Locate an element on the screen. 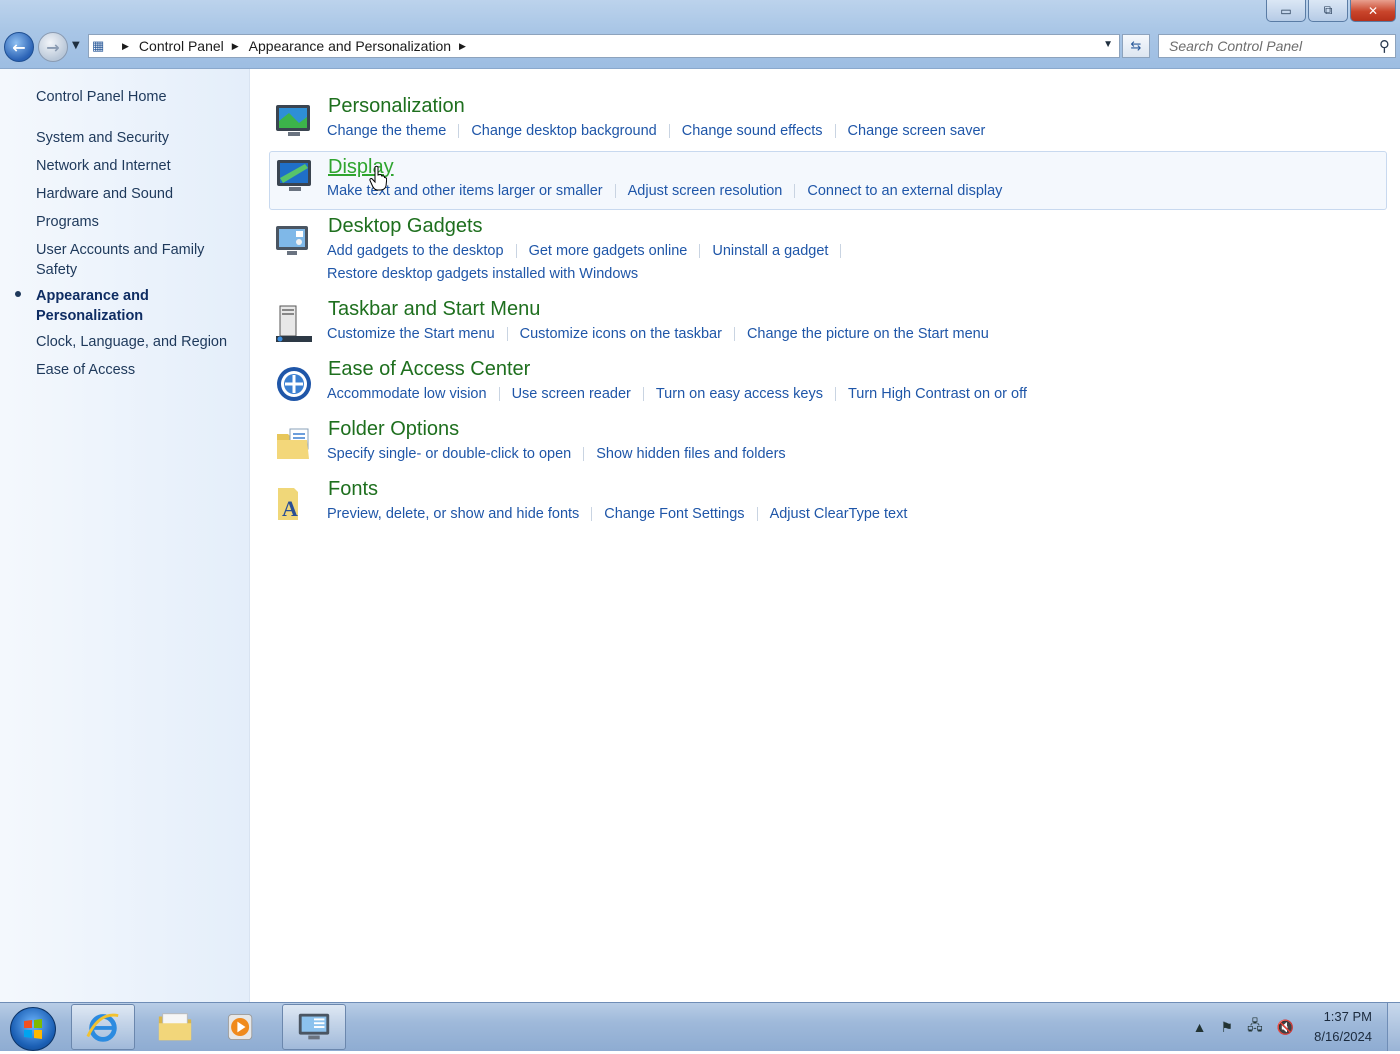  task-link: Change the picture on the Start menu is located at coordinates (868, 334).